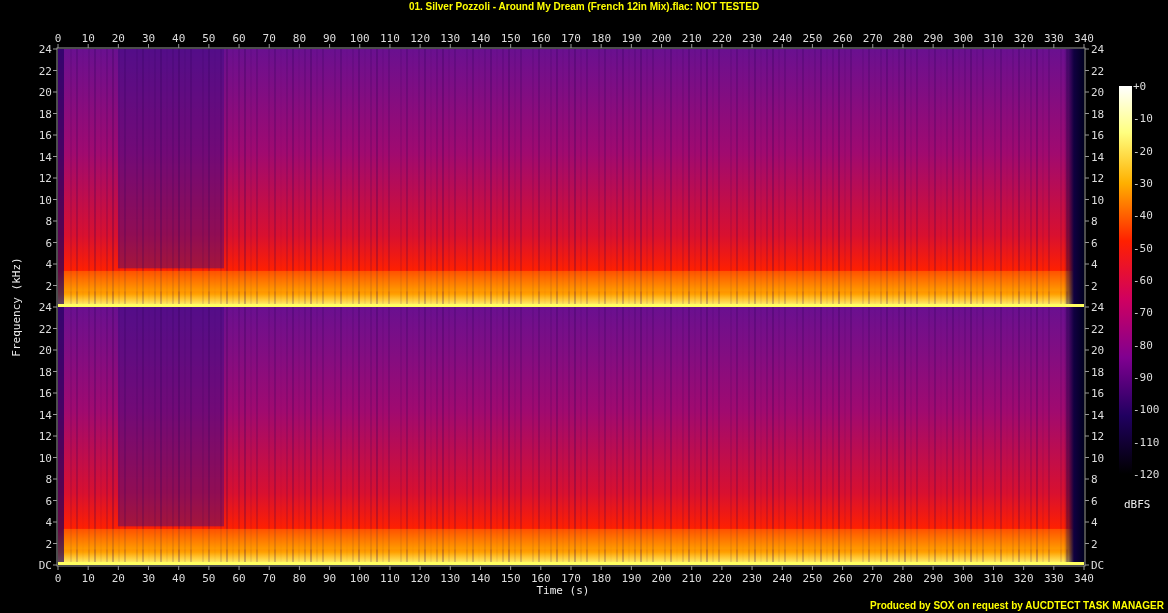 The image size is (1168, 613). What do you see at coordinates (1143, 377) in the screenshot?
I see `axis-tick-label: -90` at bounding box center [1143, 377].